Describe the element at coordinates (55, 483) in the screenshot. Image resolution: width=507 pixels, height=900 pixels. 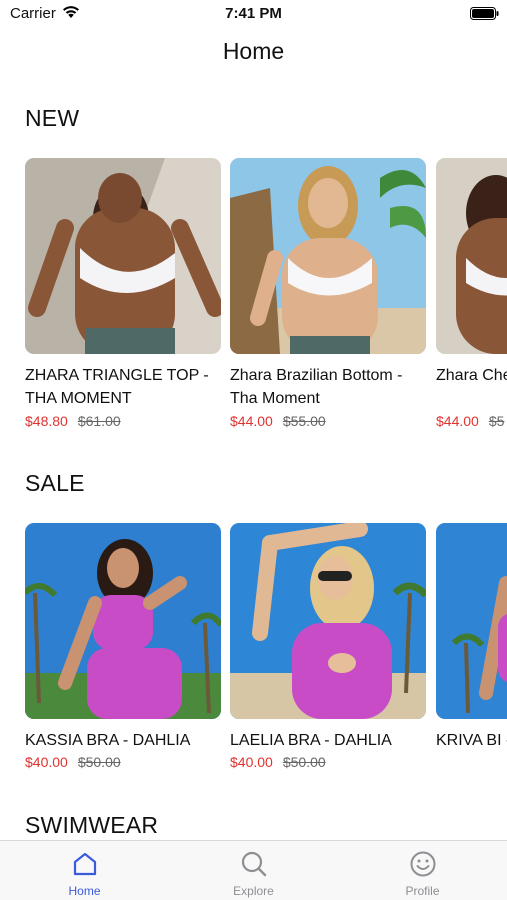
I see `section-title-sale: SALE` at that location.